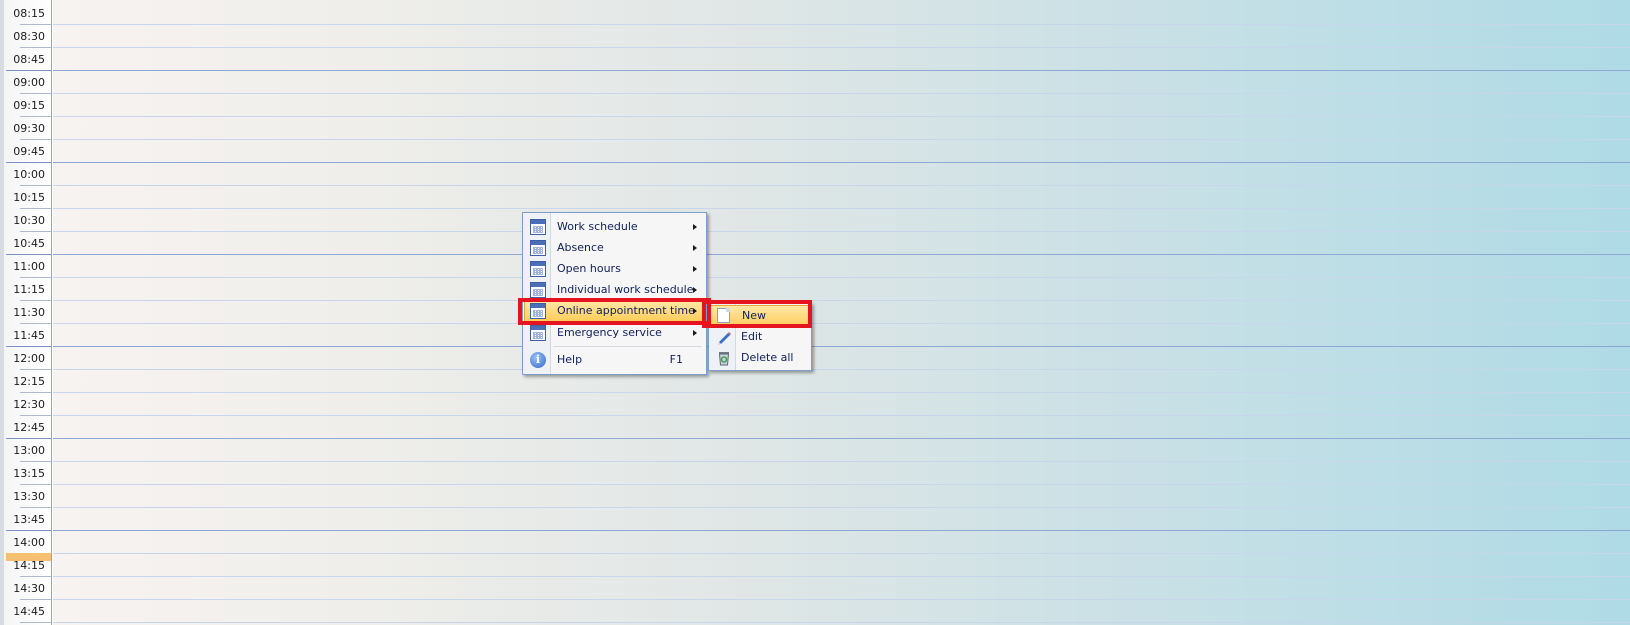 The height and width of the screenshot is (625, 1630). I want to click on time-slot: 09:30, so click(25, 128).